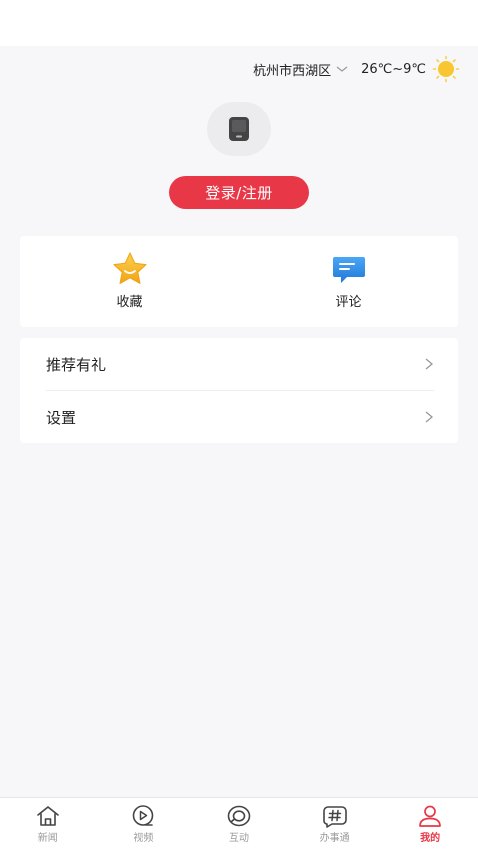 This screenshot has width=478, height=850. Describe the element at coordinates (334, 817) in the screenshot. I see `hashtag-icon` at that location.